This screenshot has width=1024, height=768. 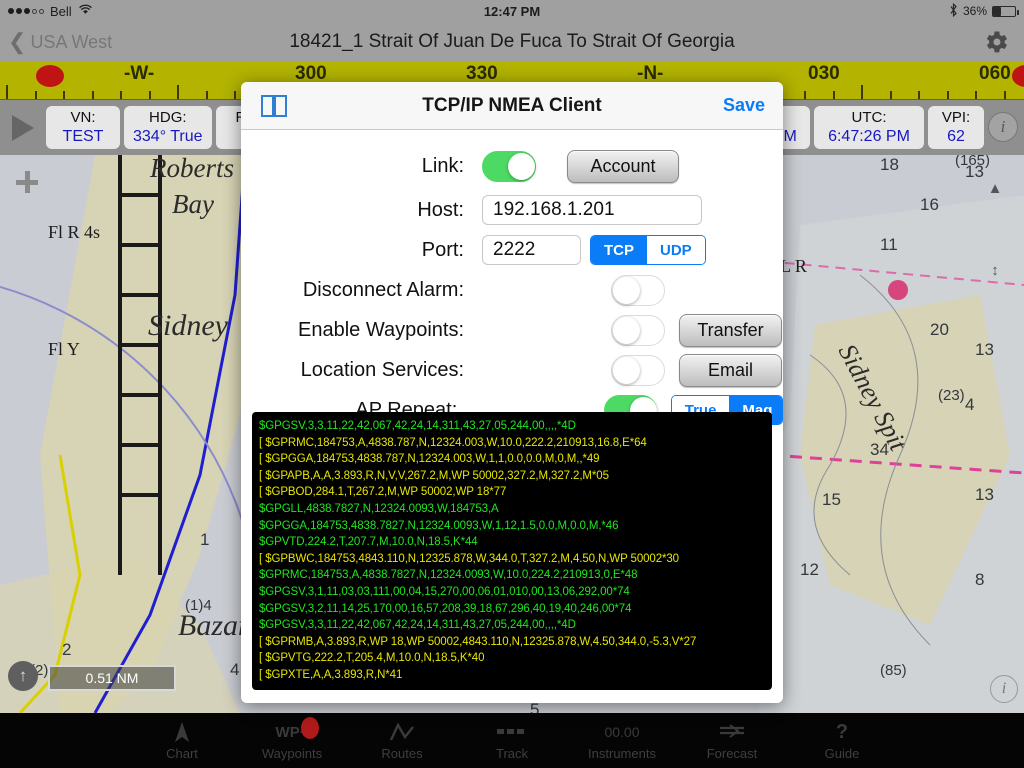 I want to click on form-row-location-services: Location Services: Email, so click(x=512, y=370).